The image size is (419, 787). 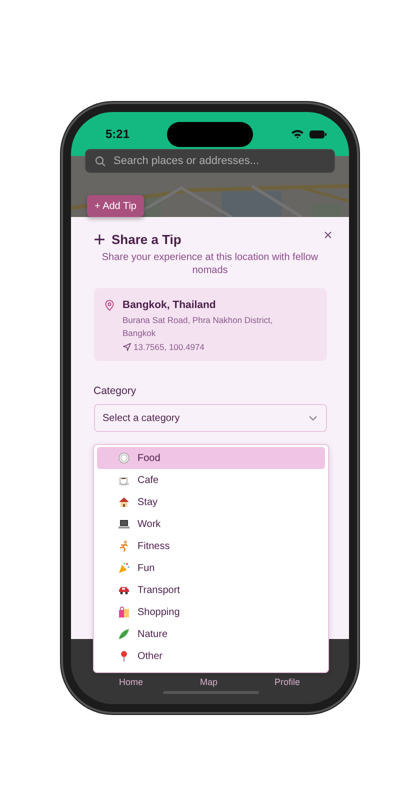 What do you see at coordinates (209, 682) in the screenshot?
I see `nav-item: Map` at bounding box center [209, 682].